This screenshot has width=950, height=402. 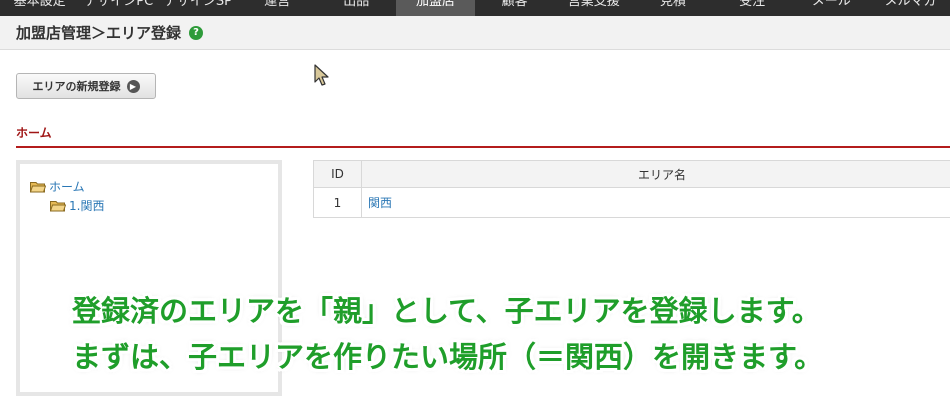 I want to click on nav-item-listing: 出品, so click(x=356, y=8).